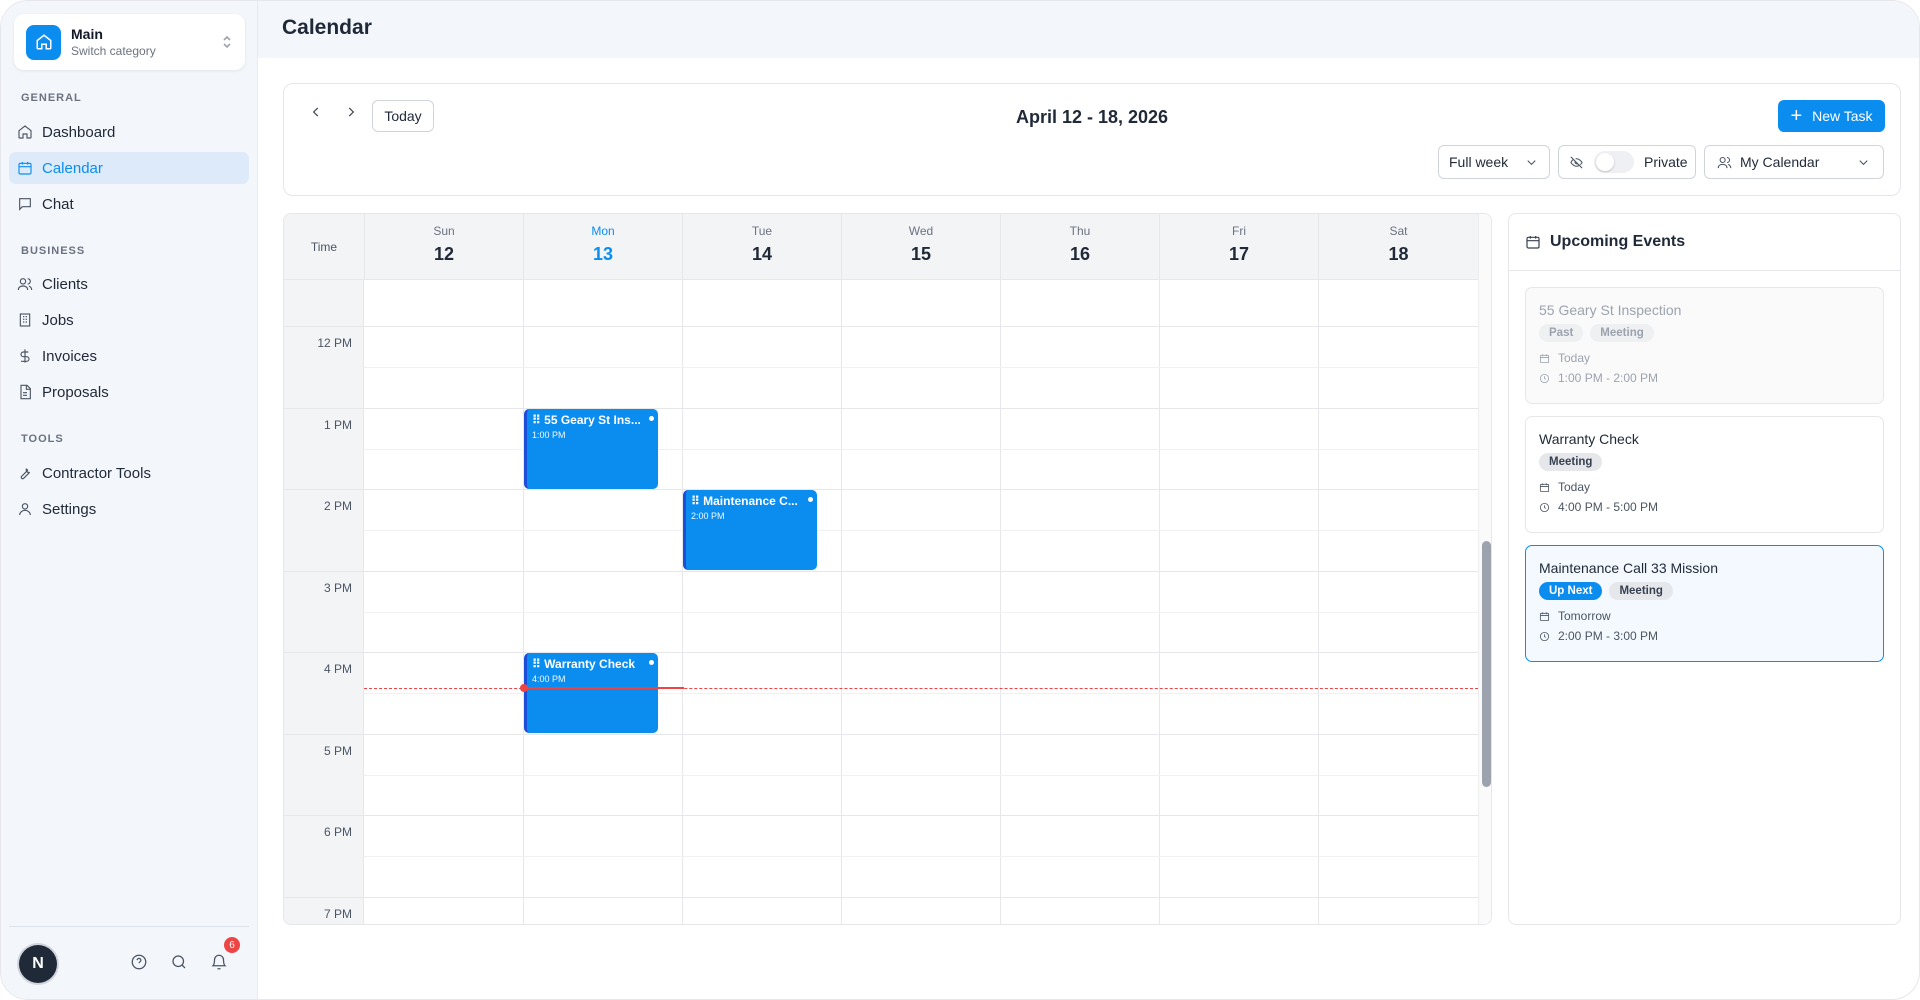 The height and width of the screenshot is (1000, 1920). What do you see at coordinates (87, 34) in the screenshot?
I see `category-name: Main` at bounding box center [87, 34].